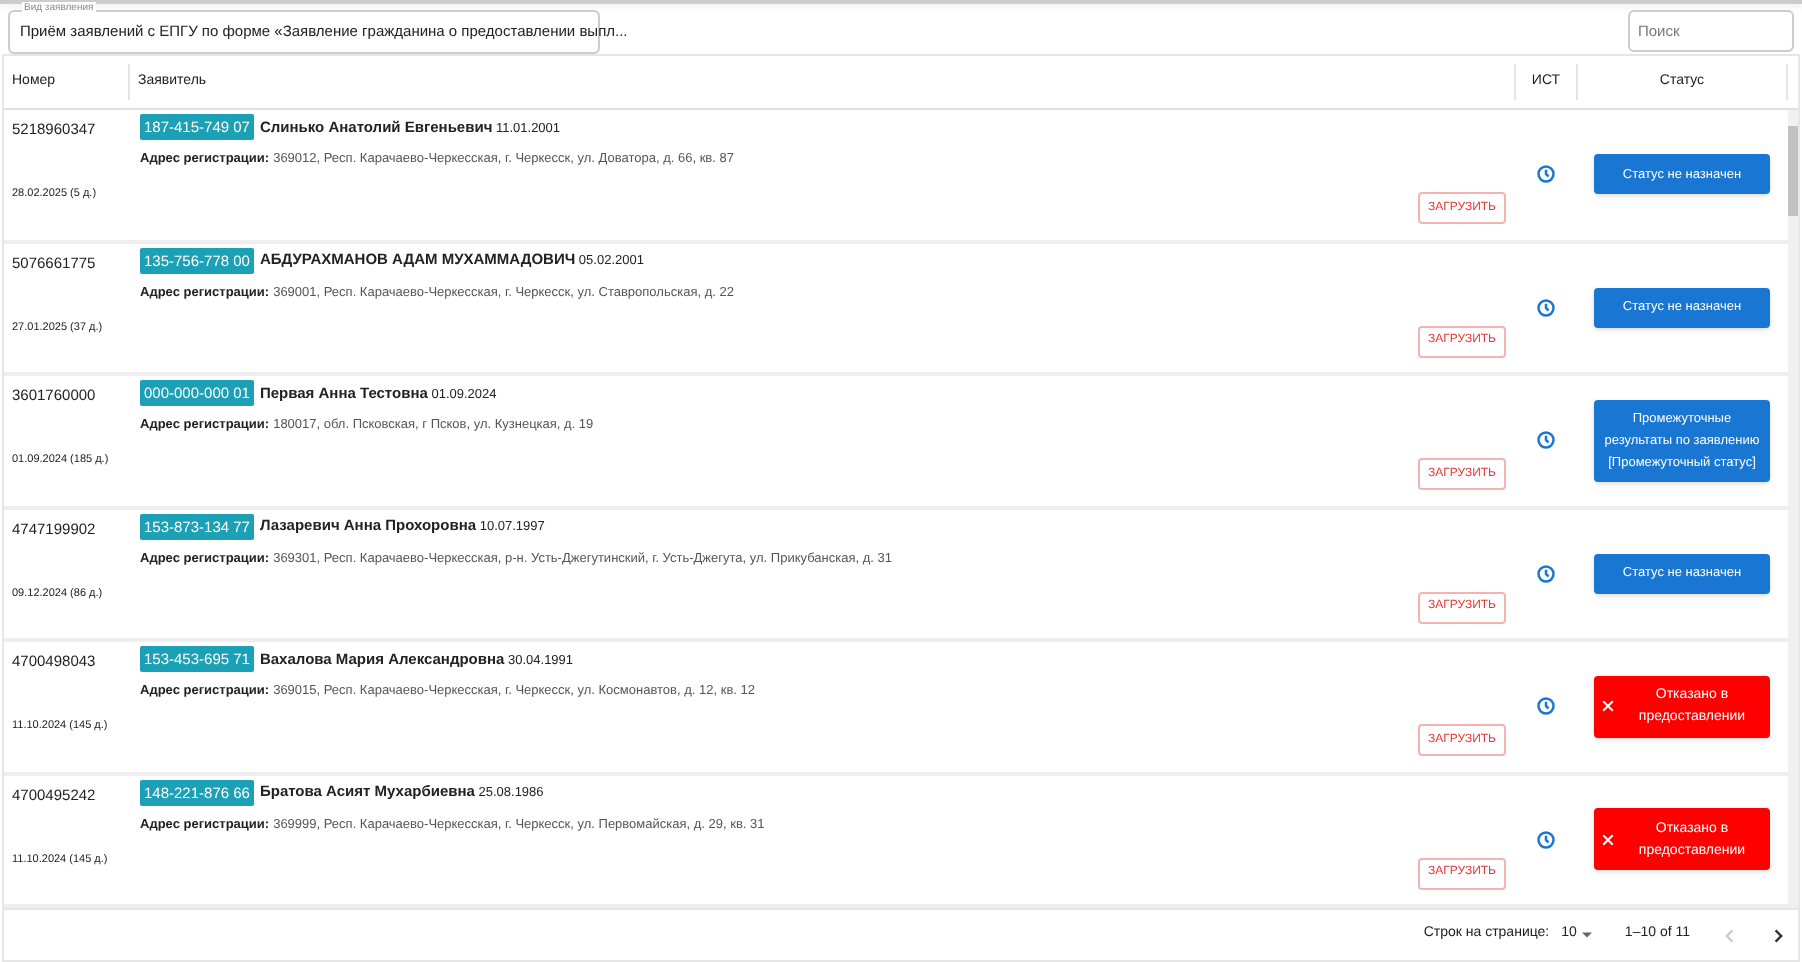  I want to click on chevron-right-icon, so click(1778, 935).